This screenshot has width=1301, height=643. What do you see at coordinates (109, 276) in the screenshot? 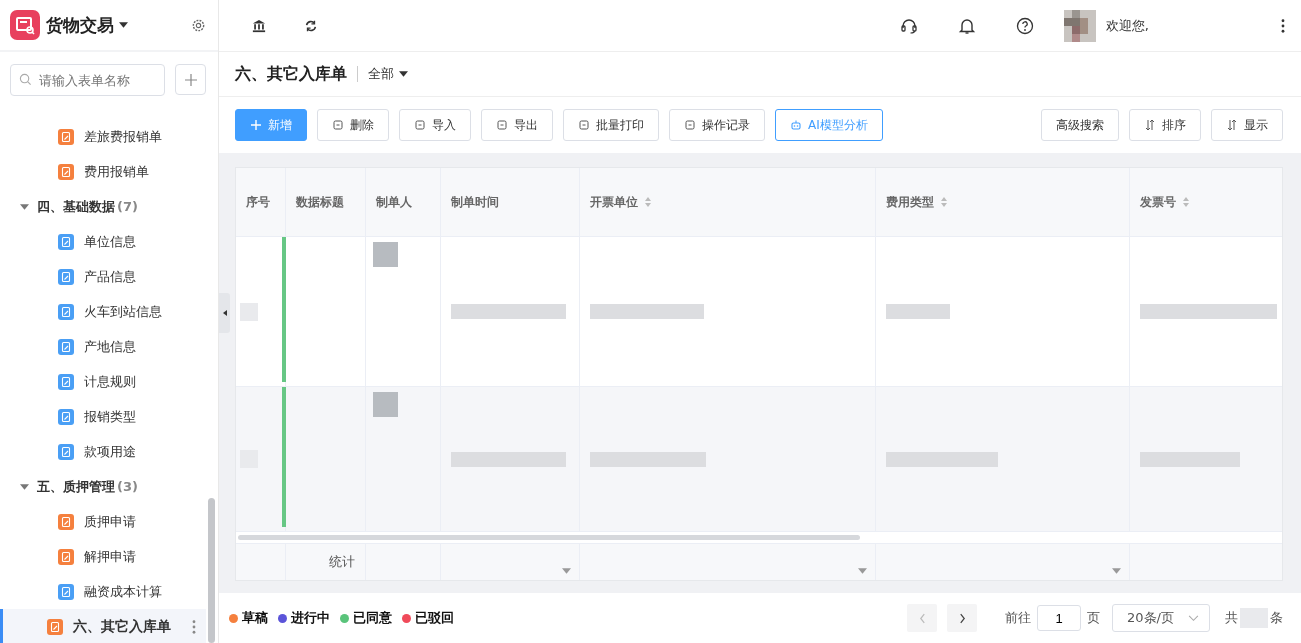
I see `sidebar-item: 产品信息` at bounding box center [109, 276].